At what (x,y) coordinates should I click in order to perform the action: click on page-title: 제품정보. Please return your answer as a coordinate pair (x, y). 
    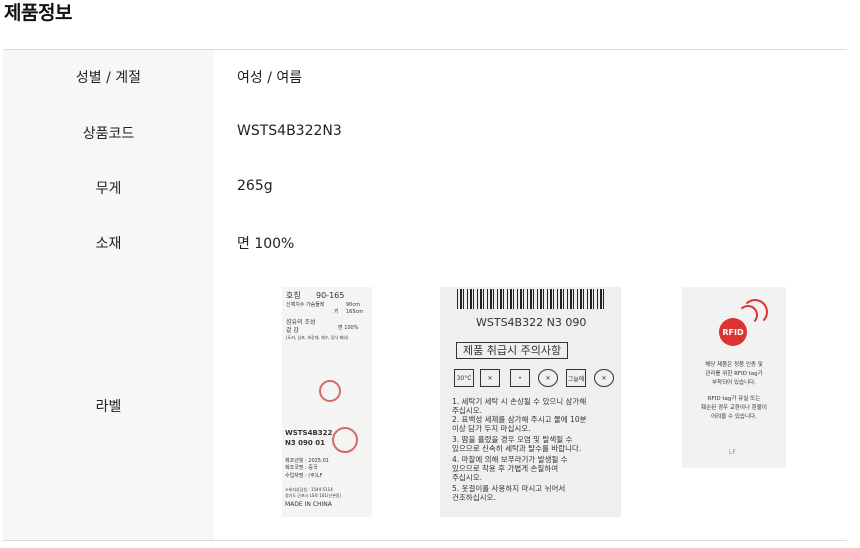
    Looking at the image, I should click on (38, 13).